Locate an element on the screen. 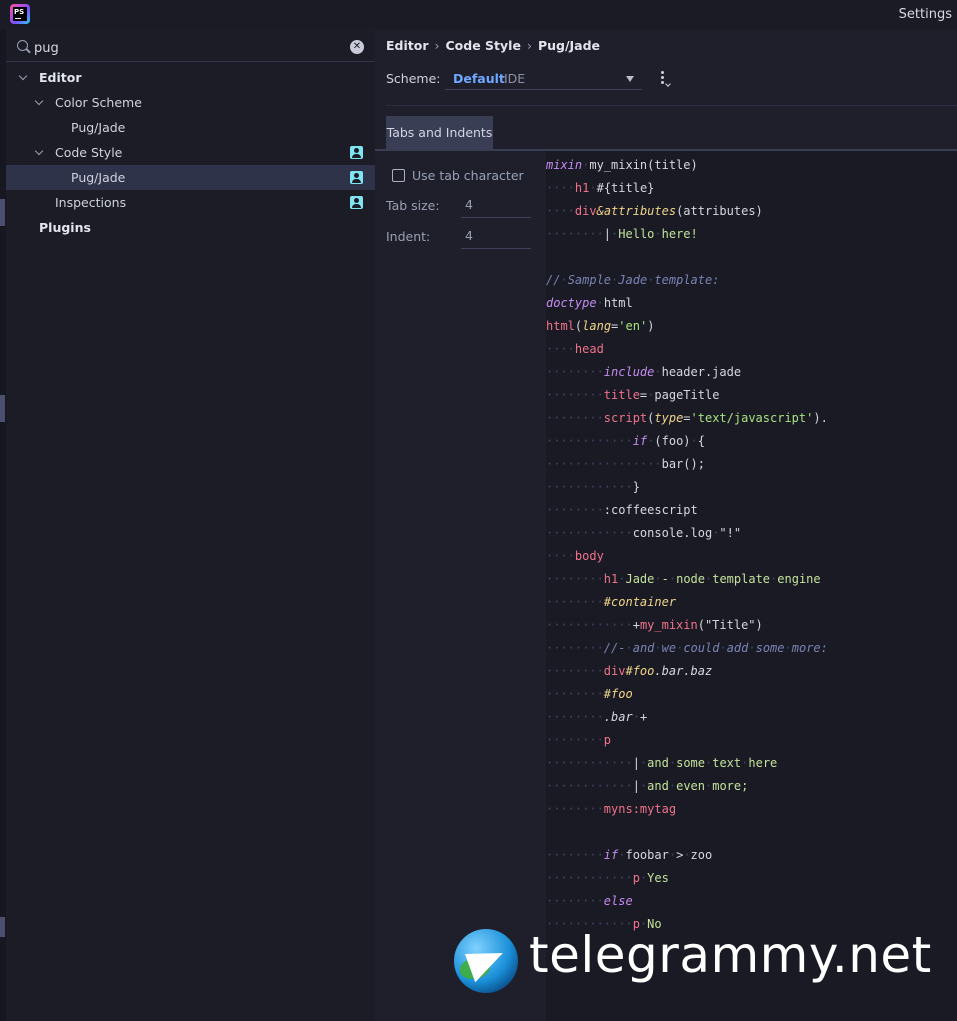  app-icon-text: PS is located at coordinates (19, 12).